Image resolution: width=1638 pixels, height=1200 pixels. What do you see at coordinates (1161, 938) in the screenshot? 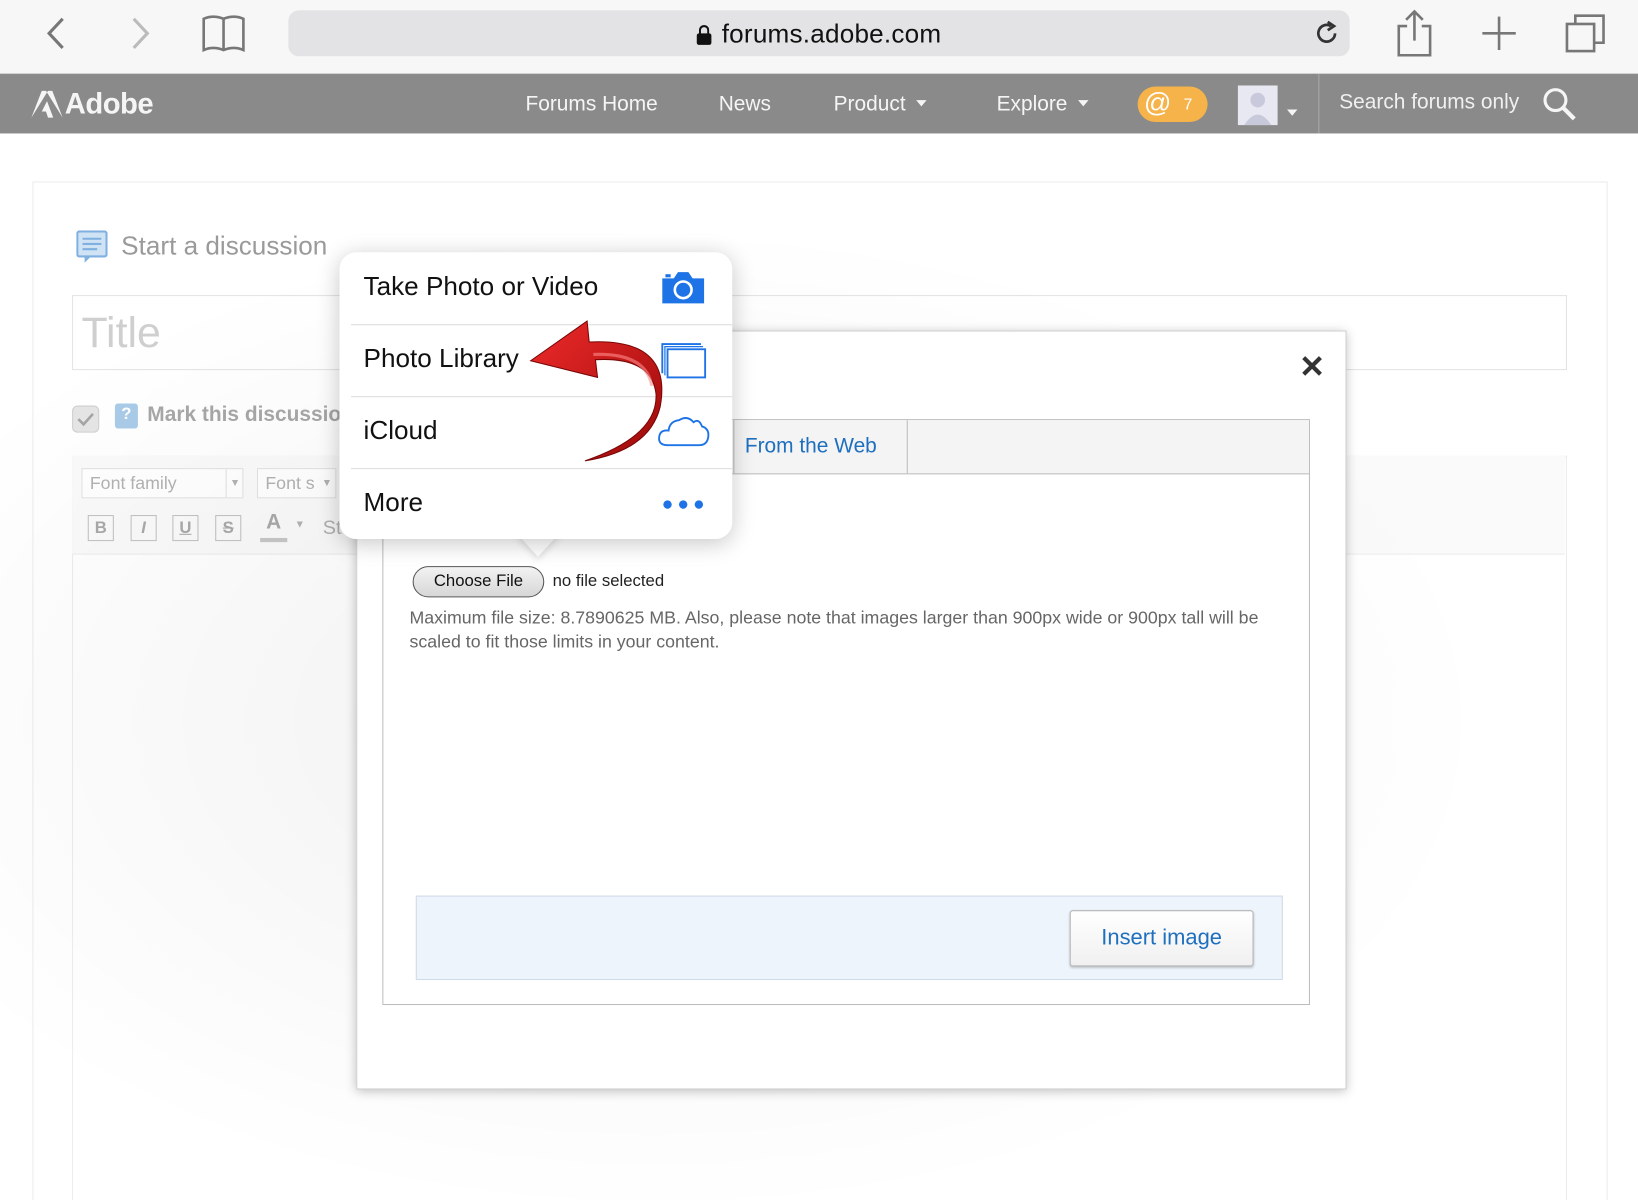
I see `insert-image-button: Insert image` at bounding box center [1161, 938].